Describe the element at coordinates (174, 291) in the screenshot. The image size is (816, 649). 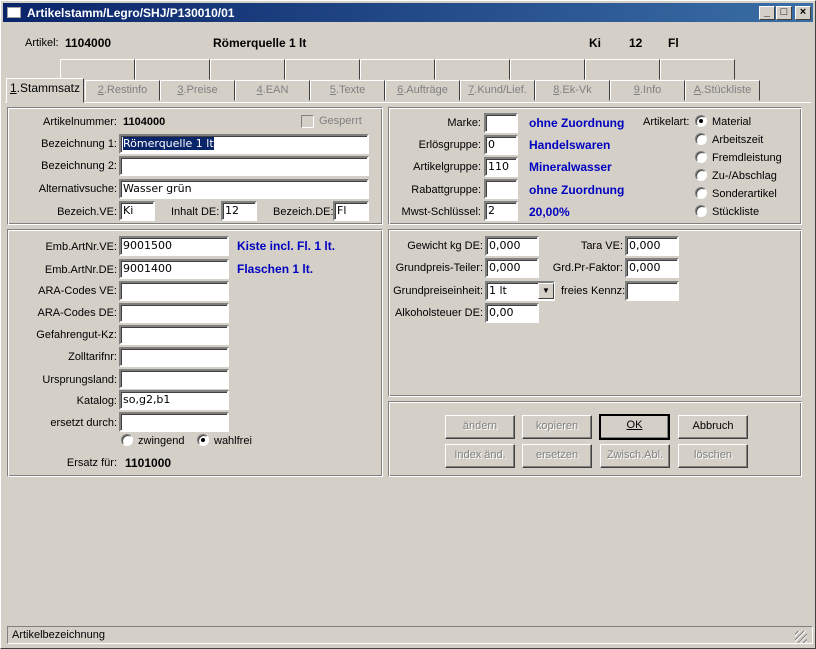
I see `ara-ve-input` at that location.